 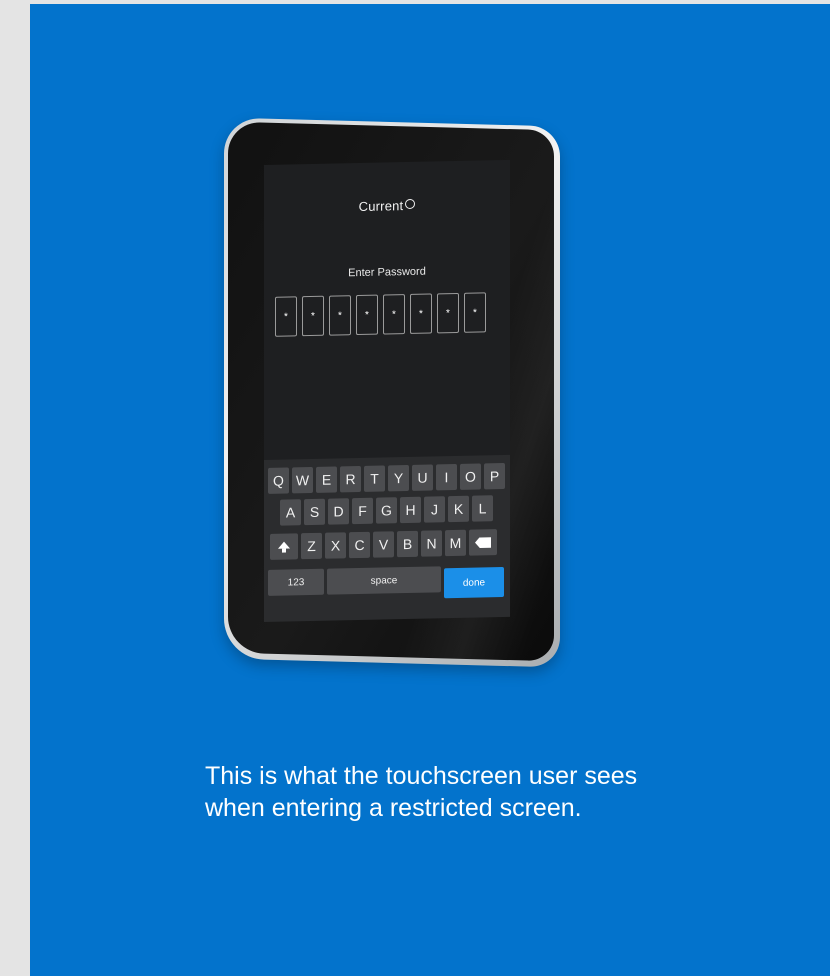 I want to click on keyboard-row-4: 123 space done, so click(x=386, y=583).